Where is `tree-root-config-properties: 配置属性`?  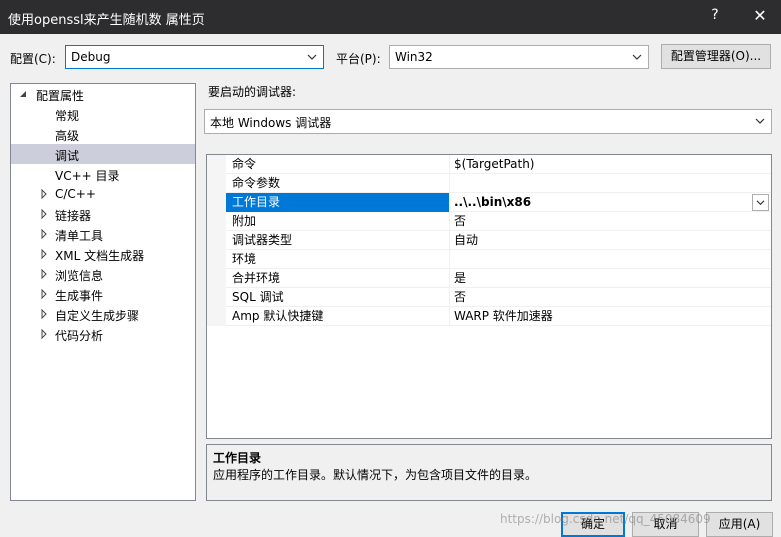
tree-root-config-properties: 配置属性 is located at coordinates (103, 94).